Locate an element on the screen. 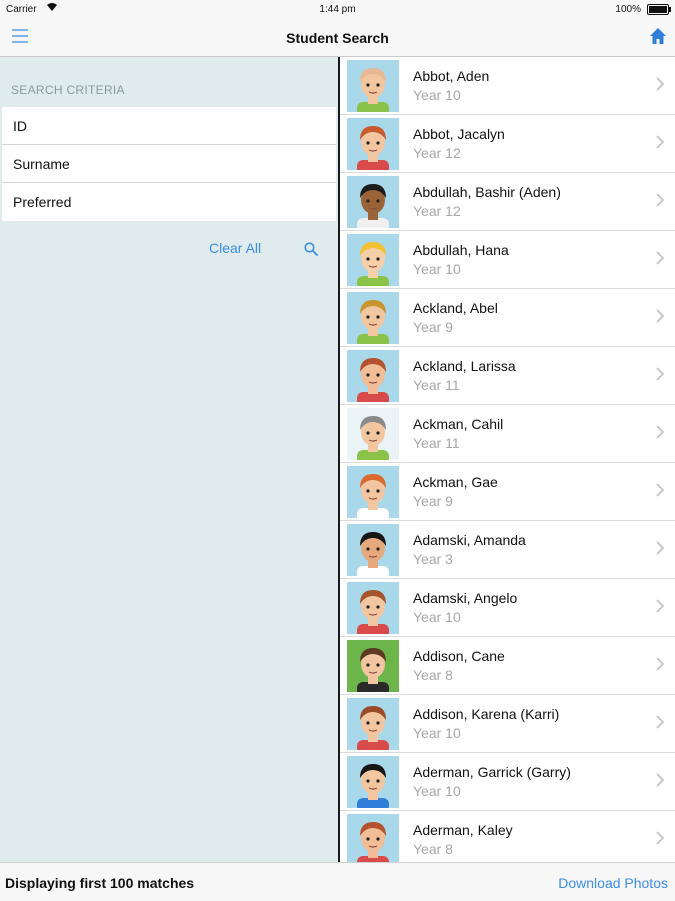 This screenshot has height=901, width=675. student-row: Adamski, Amanda Year 3 is located at coordinates (507, 550).